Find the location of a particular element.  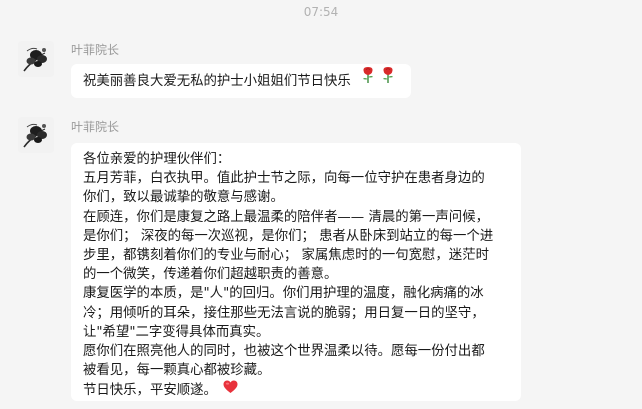

message-timestamp: 07:54 is located at coordinates (321, 12).